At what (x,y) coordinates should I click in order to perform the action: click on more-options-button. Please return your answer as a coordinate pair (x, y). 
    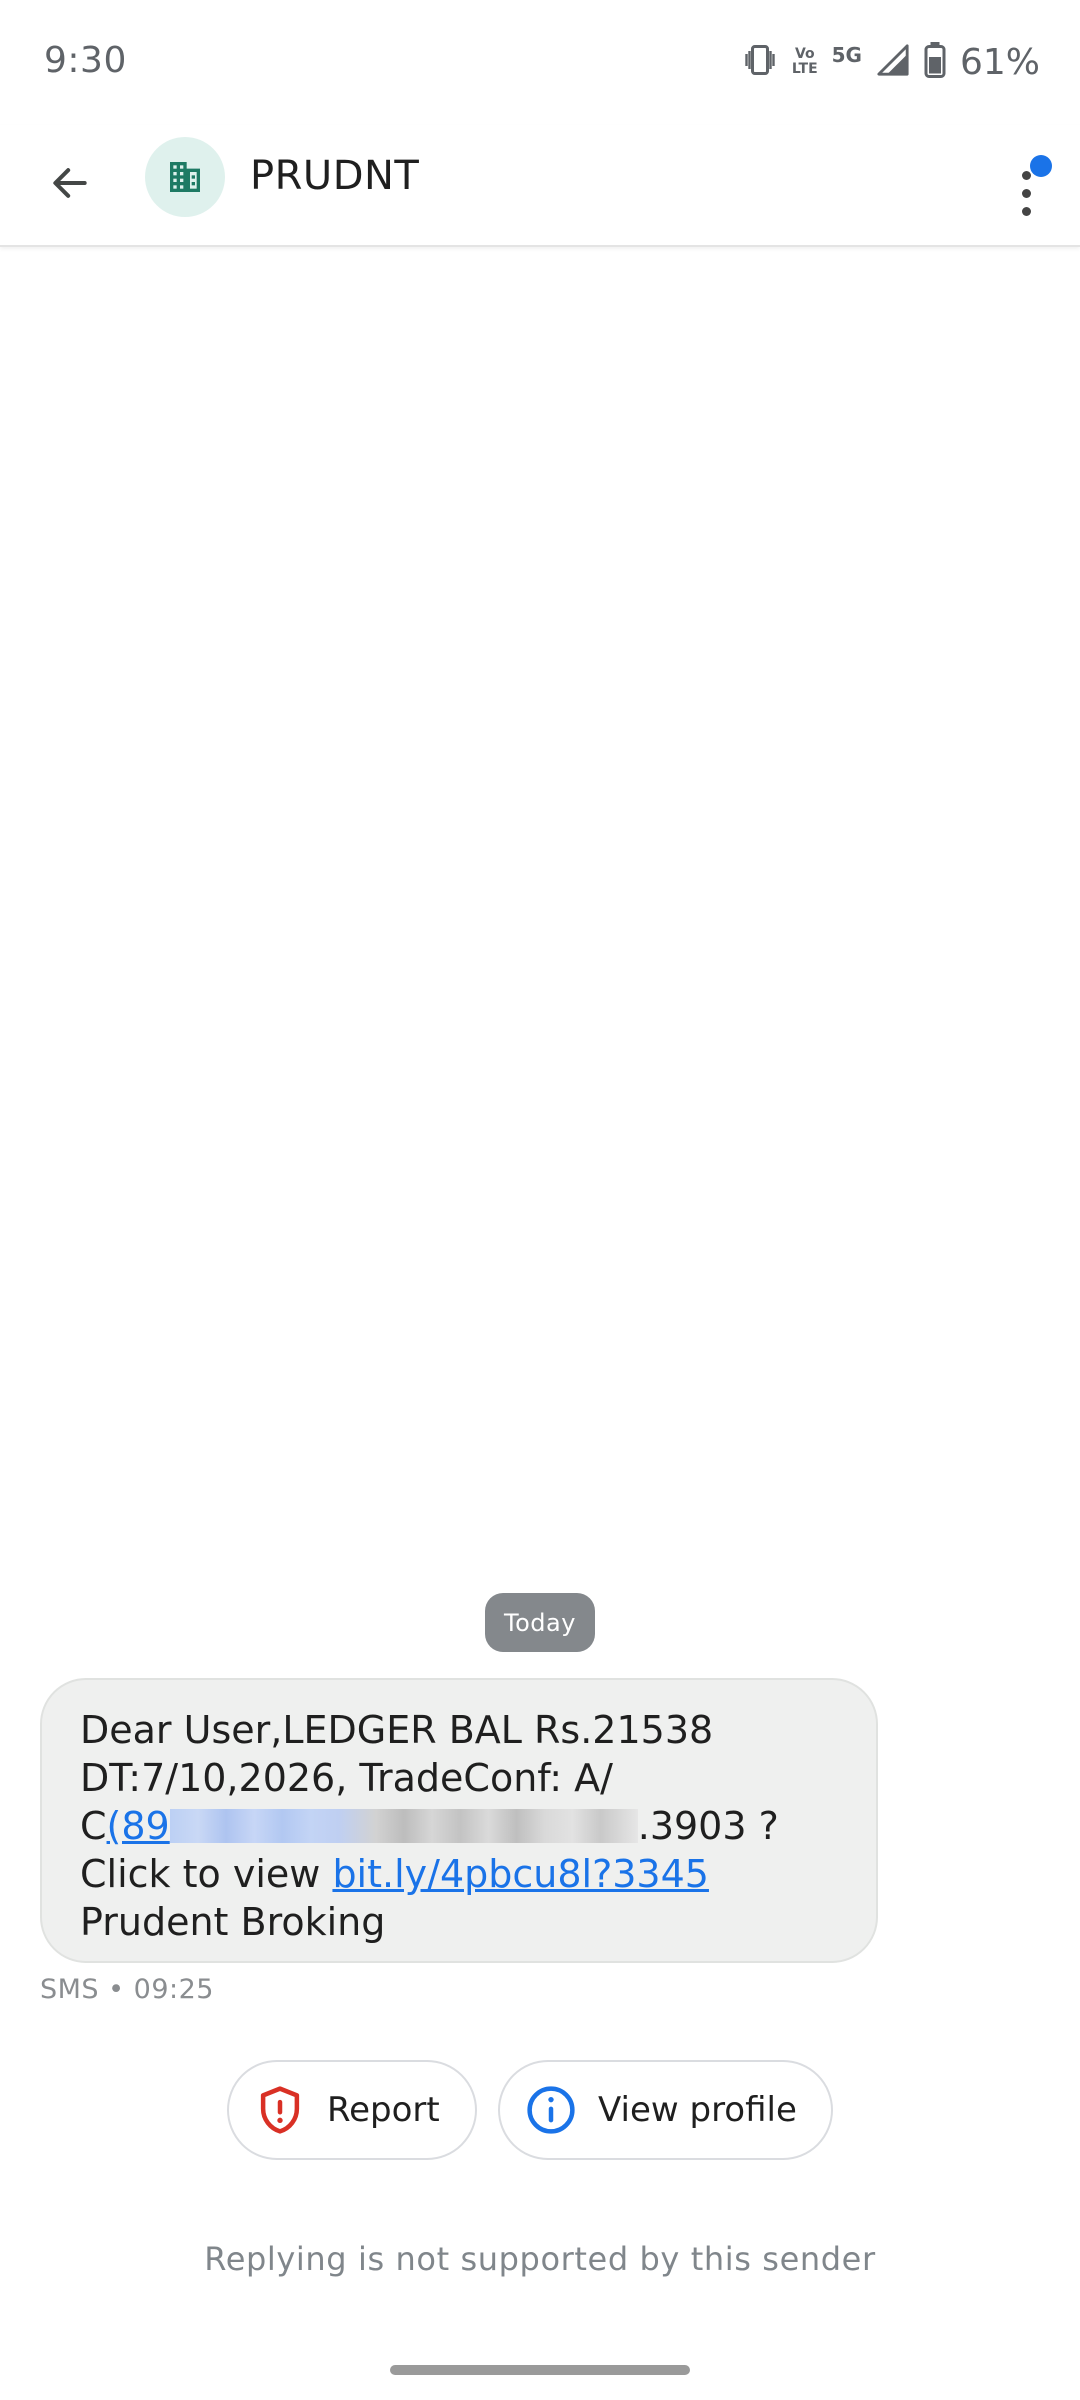
    Looking at the image, I should click on (1026, 185).